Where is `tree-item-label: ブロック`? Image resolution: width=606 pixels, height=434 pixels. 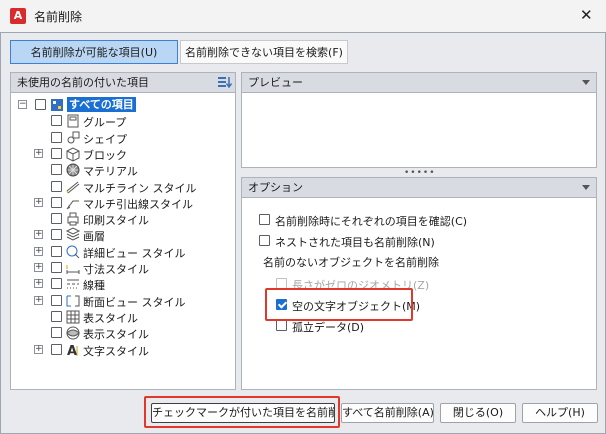 tree-item-label: ブロック is located at coordinates (105, 155).